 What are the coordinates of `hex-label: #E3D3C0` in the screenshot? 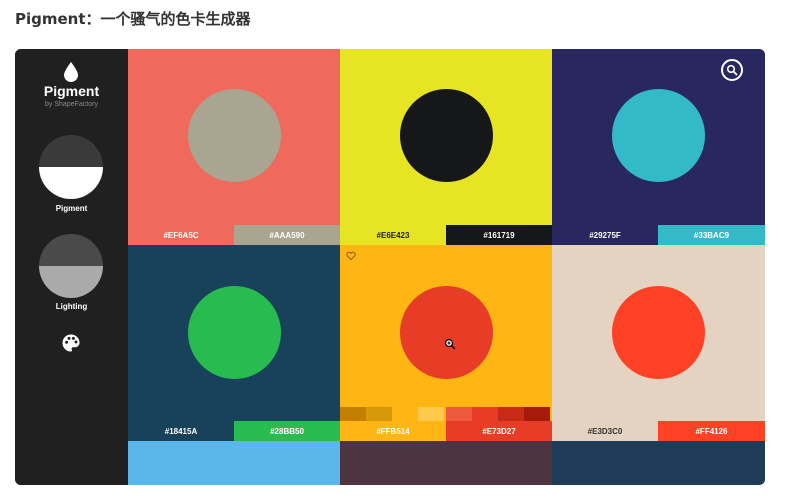 It's located at (605, 431).